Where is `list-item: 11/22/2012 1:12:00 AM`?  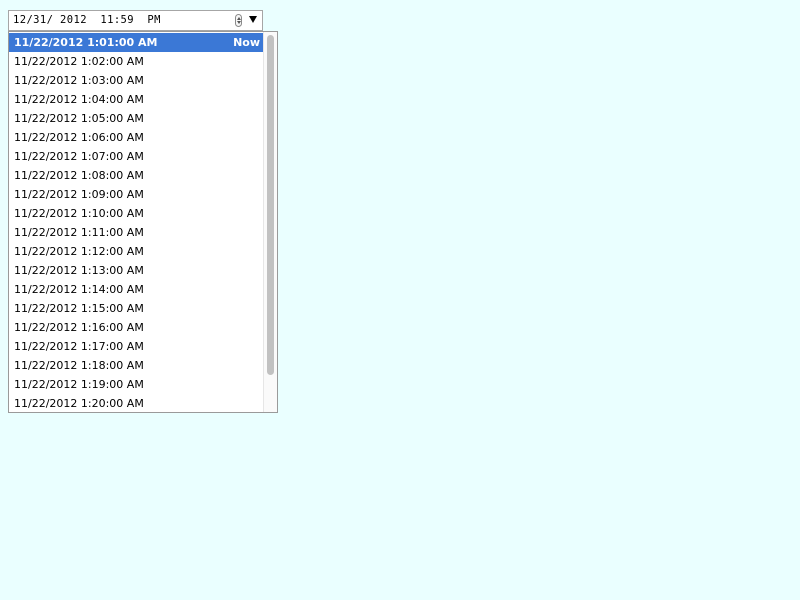 list-item: 11/22/2012 1:12:00 AM is located at coordinates (136, 251).